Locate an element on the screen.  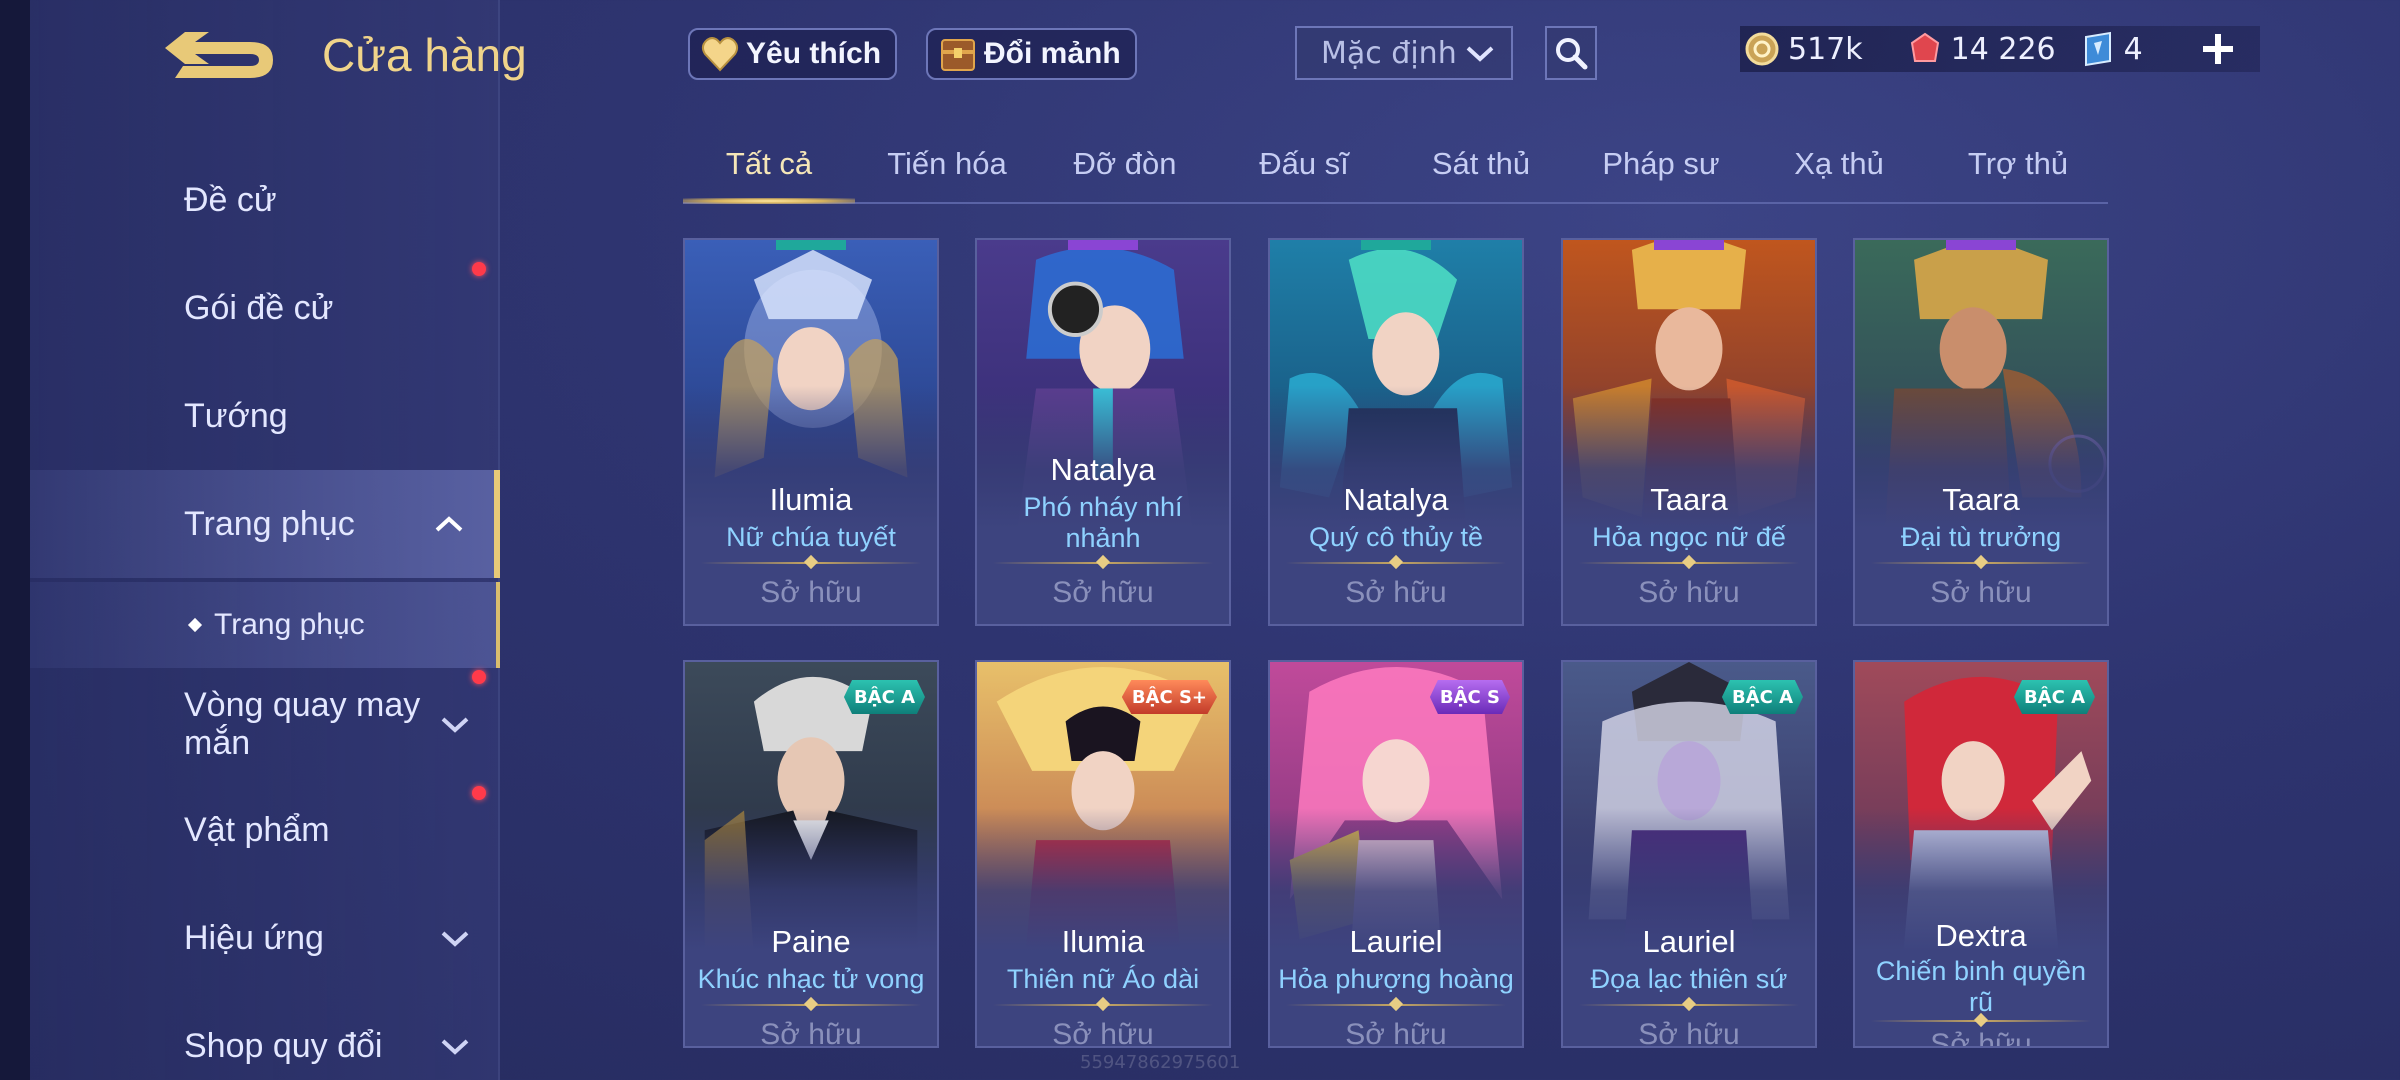
favorite-button: Yêu thích is located at coordinates (793, 54).